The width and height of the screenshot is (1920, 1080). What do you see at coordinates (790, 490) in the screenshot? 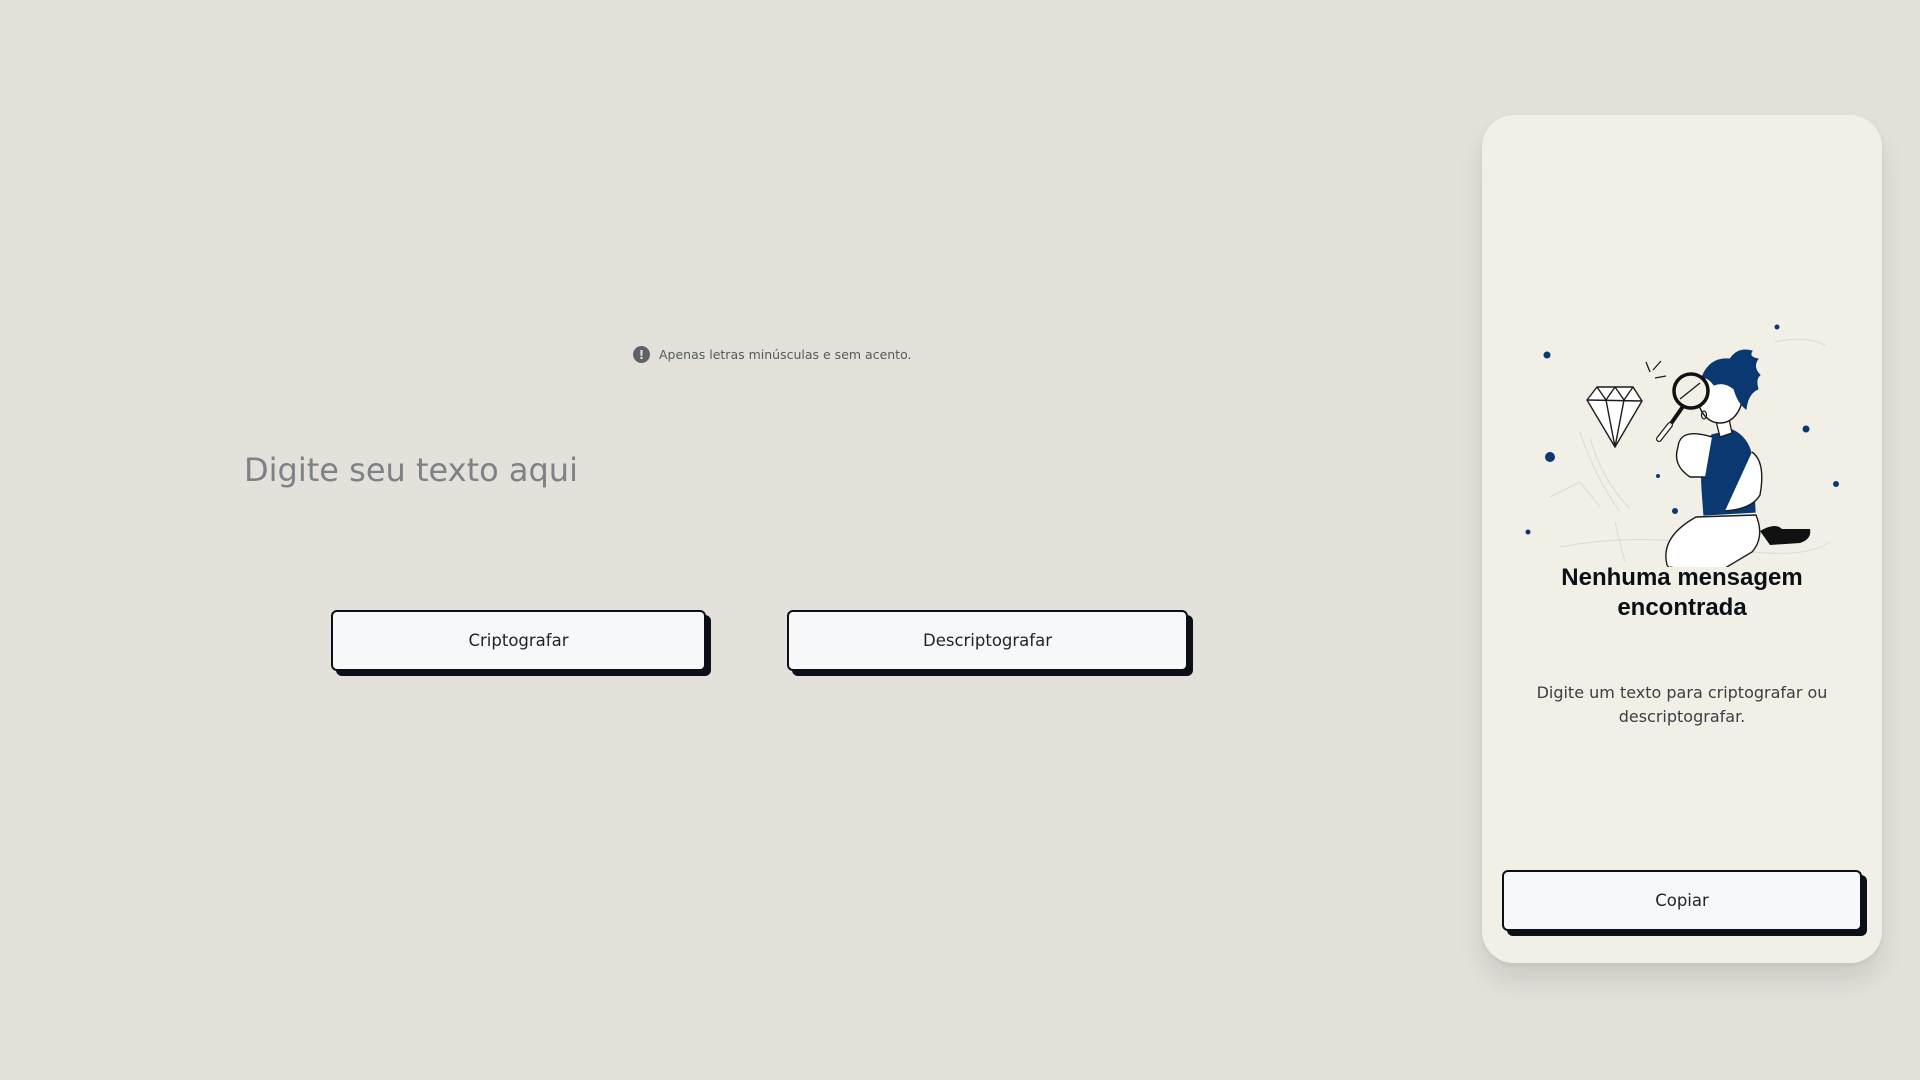
I see `text-input` at bounding box center [790, 490].